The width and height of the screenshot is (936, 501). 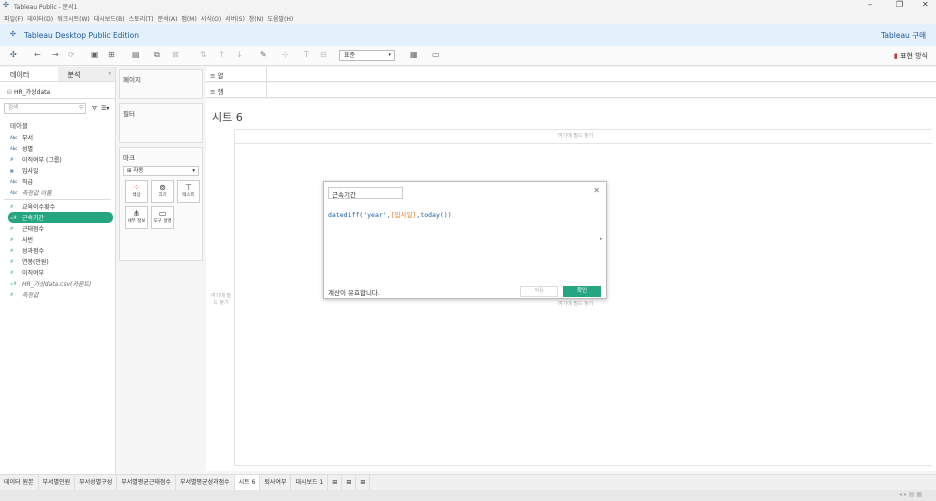 I want to click on view-options-icon: ☰▾, so click(x=105, y=108).